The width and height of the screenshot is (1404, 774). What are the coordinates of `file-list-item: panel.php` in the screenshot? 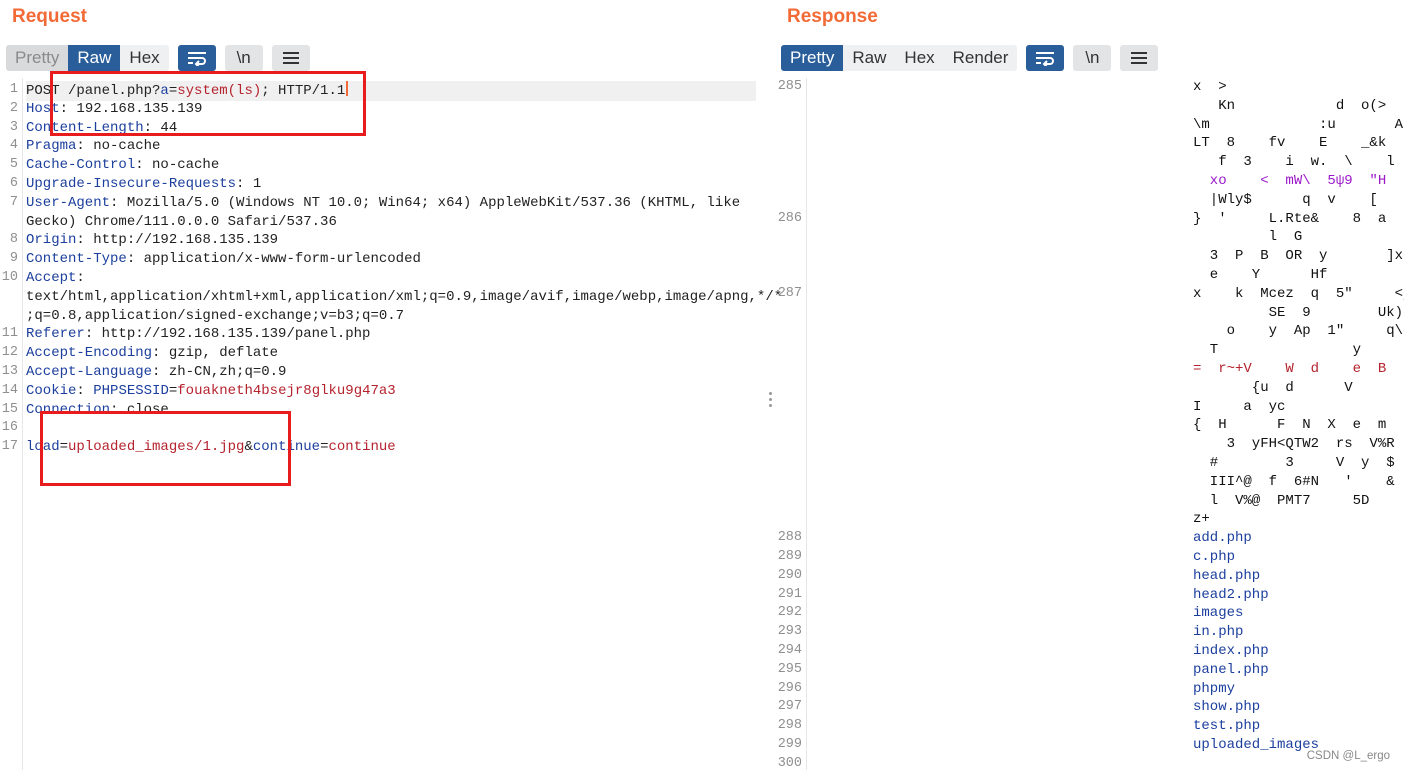 It's located at (1231, 669).